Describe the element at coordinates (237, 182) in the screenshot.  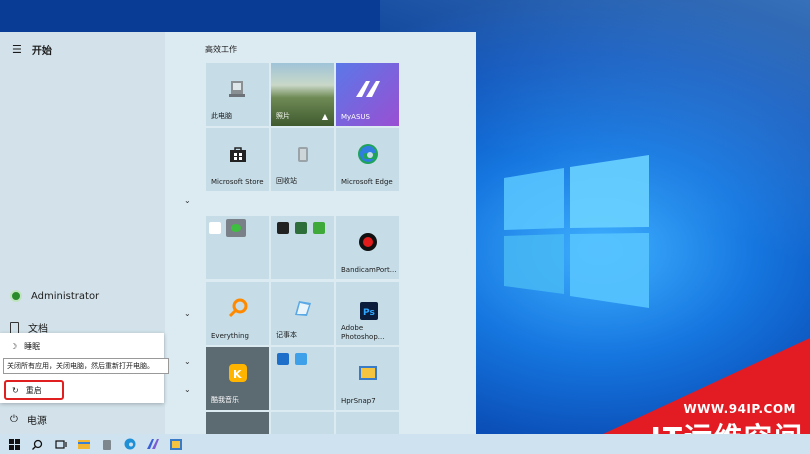
I see `tile-label: Microsoft Store` at that location.